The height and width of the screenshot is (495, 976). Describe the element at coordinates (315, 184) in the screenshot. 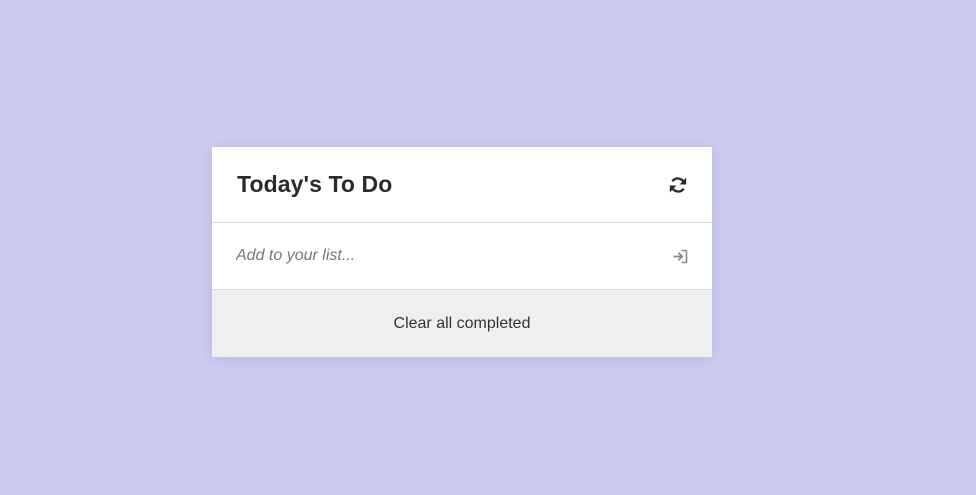

I see `page-title: Today's To Do` at that location.